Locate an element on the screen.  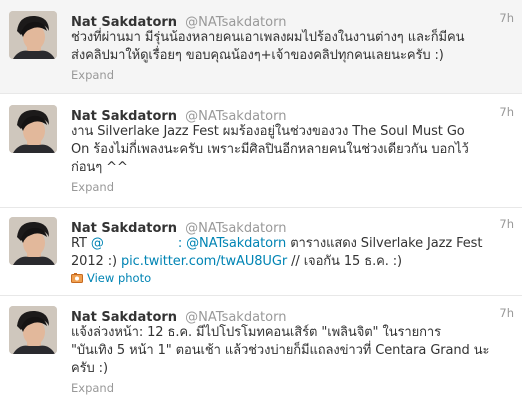
retweet-prefix: RT is located at coordinates (79, 243).